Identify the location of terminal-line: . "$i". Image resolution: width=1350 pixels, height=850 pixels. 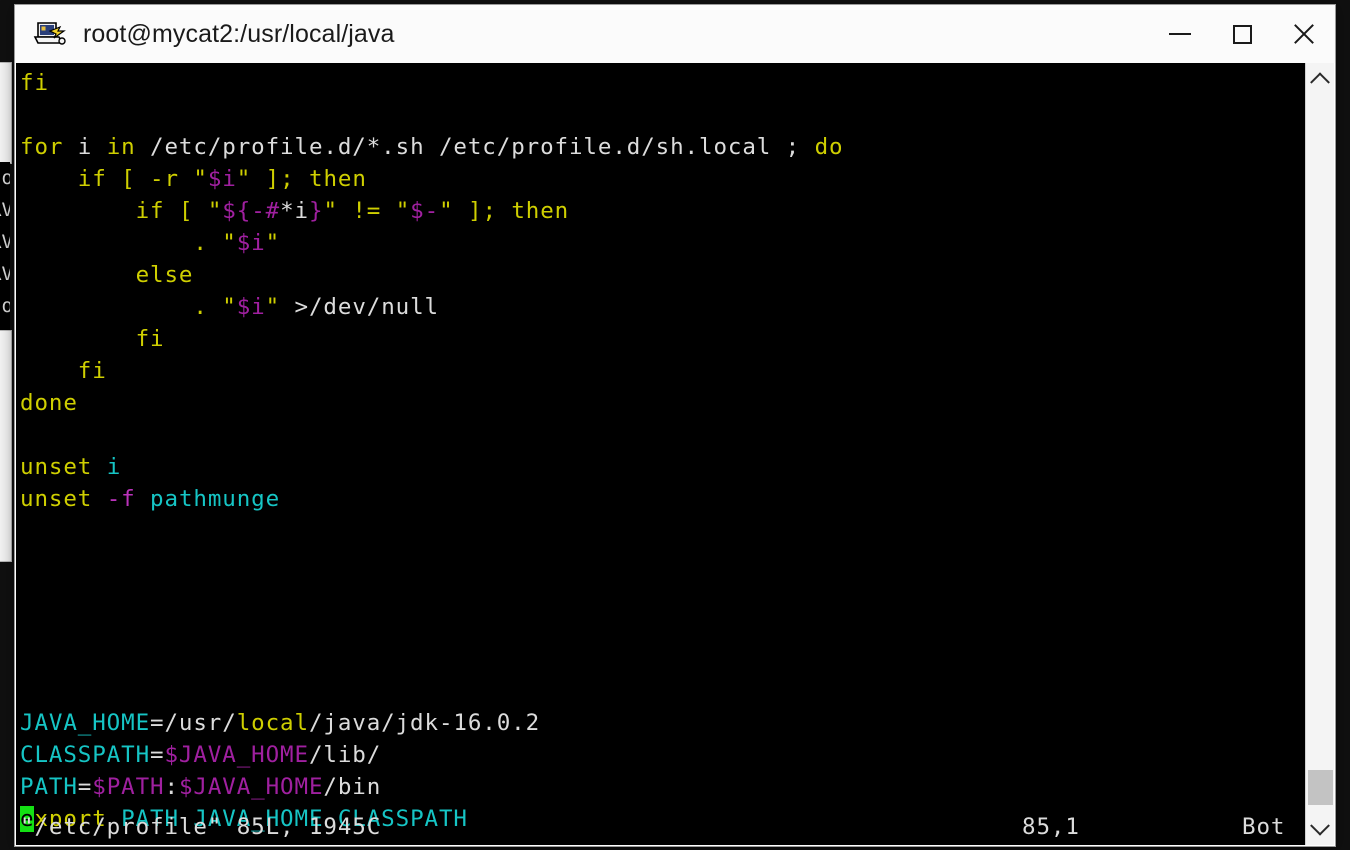
(663, 243).